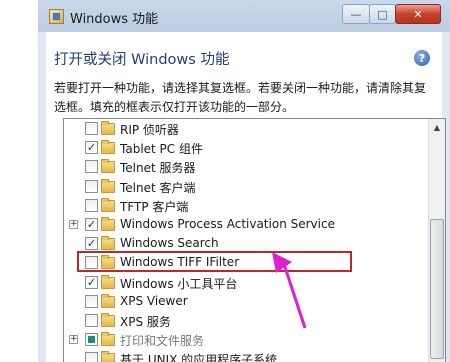 This screenshot has height=362, width=450. What do you see at coordinates (418, 14) in the screenshot?
I see `close-button: ✕` at bounding box center [418, 14].